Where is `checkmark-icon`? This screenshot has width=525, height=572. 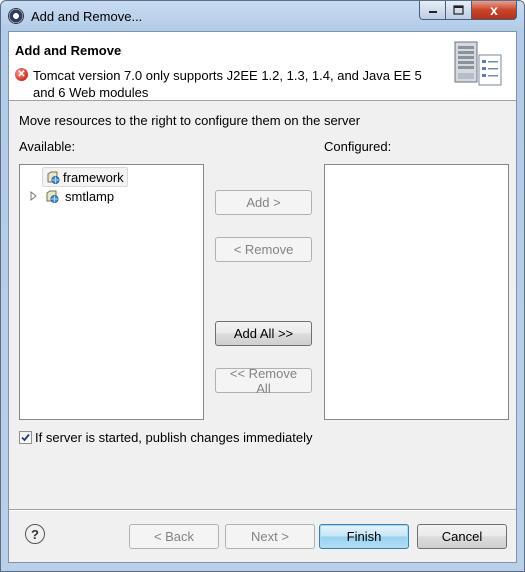
checkmark-icon is located at coordinates (25, 437).